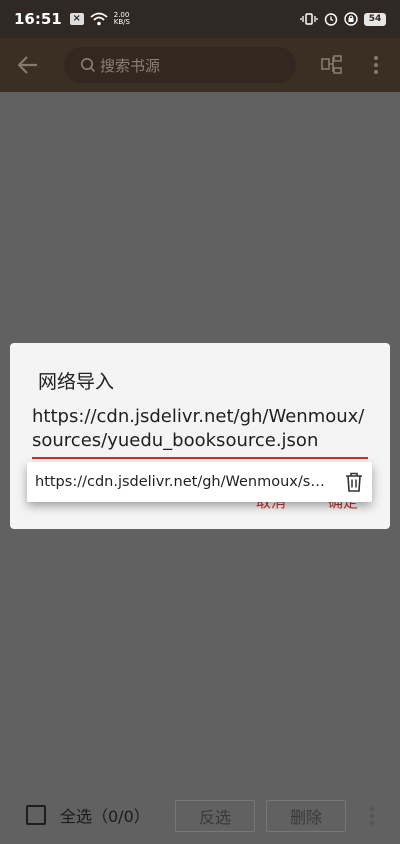  What do you see at coordinates (121, 22) in the screenshot?
I see `speed-unit: KB/S` at bounding box center [121, 22].